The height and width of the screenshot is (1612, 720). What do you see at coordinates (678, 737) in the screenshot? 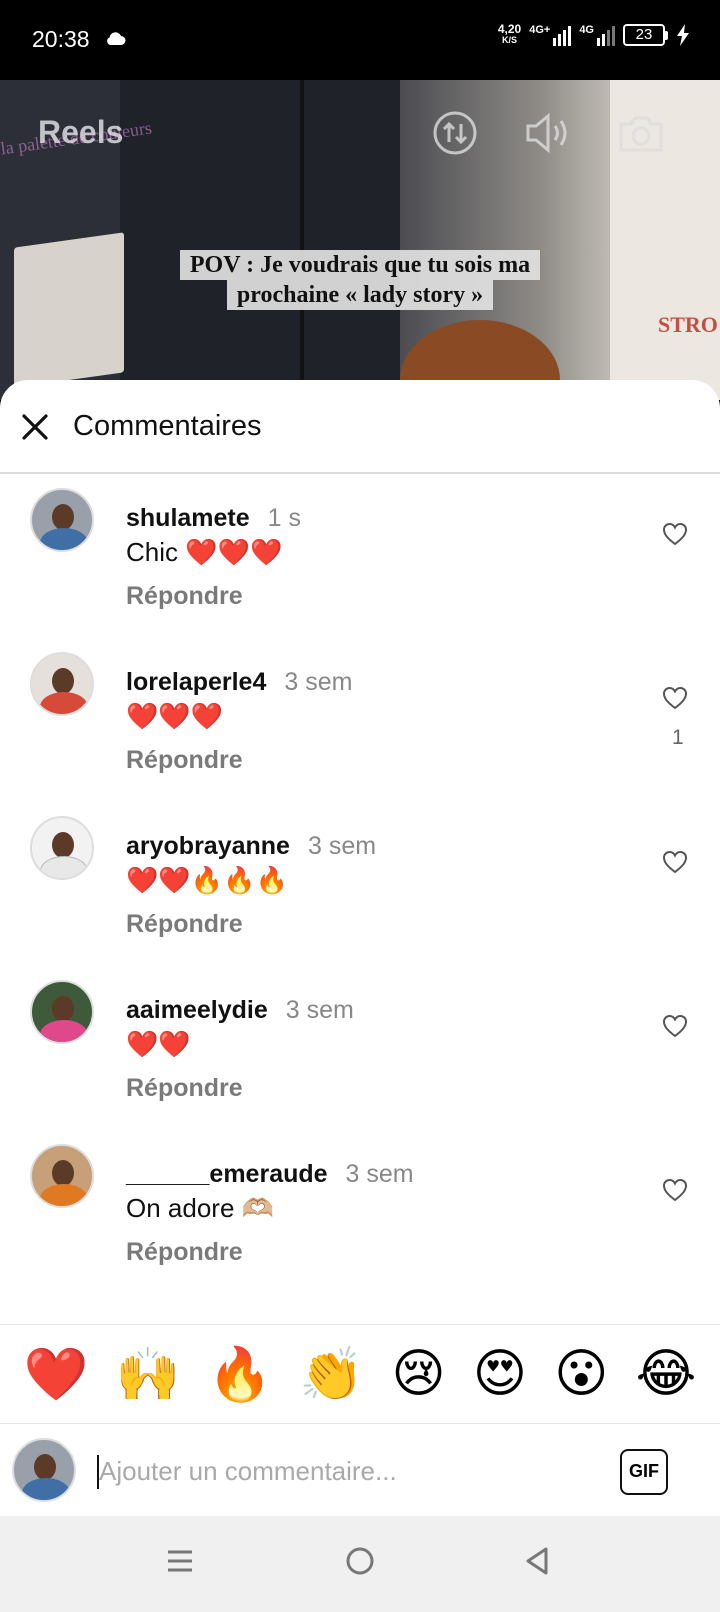
I see `like-count: 1` at bounding box center [678, 737].